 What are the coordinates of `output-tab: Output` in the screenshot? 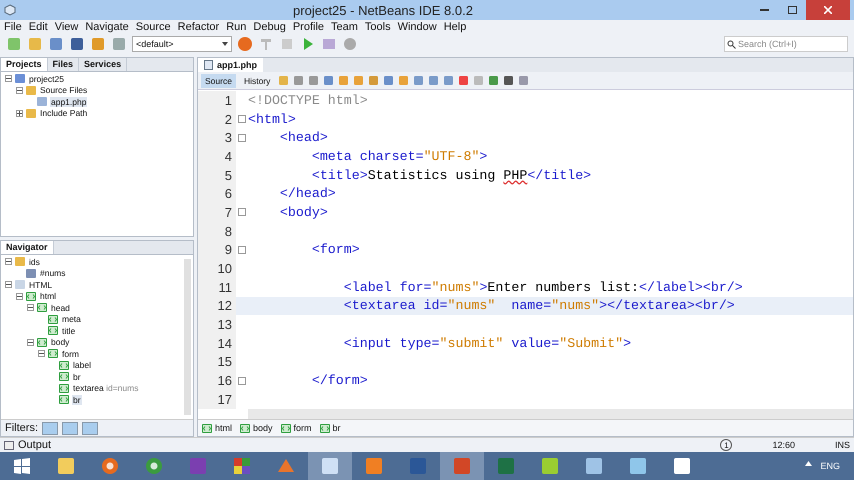 It's located at (35, 445).